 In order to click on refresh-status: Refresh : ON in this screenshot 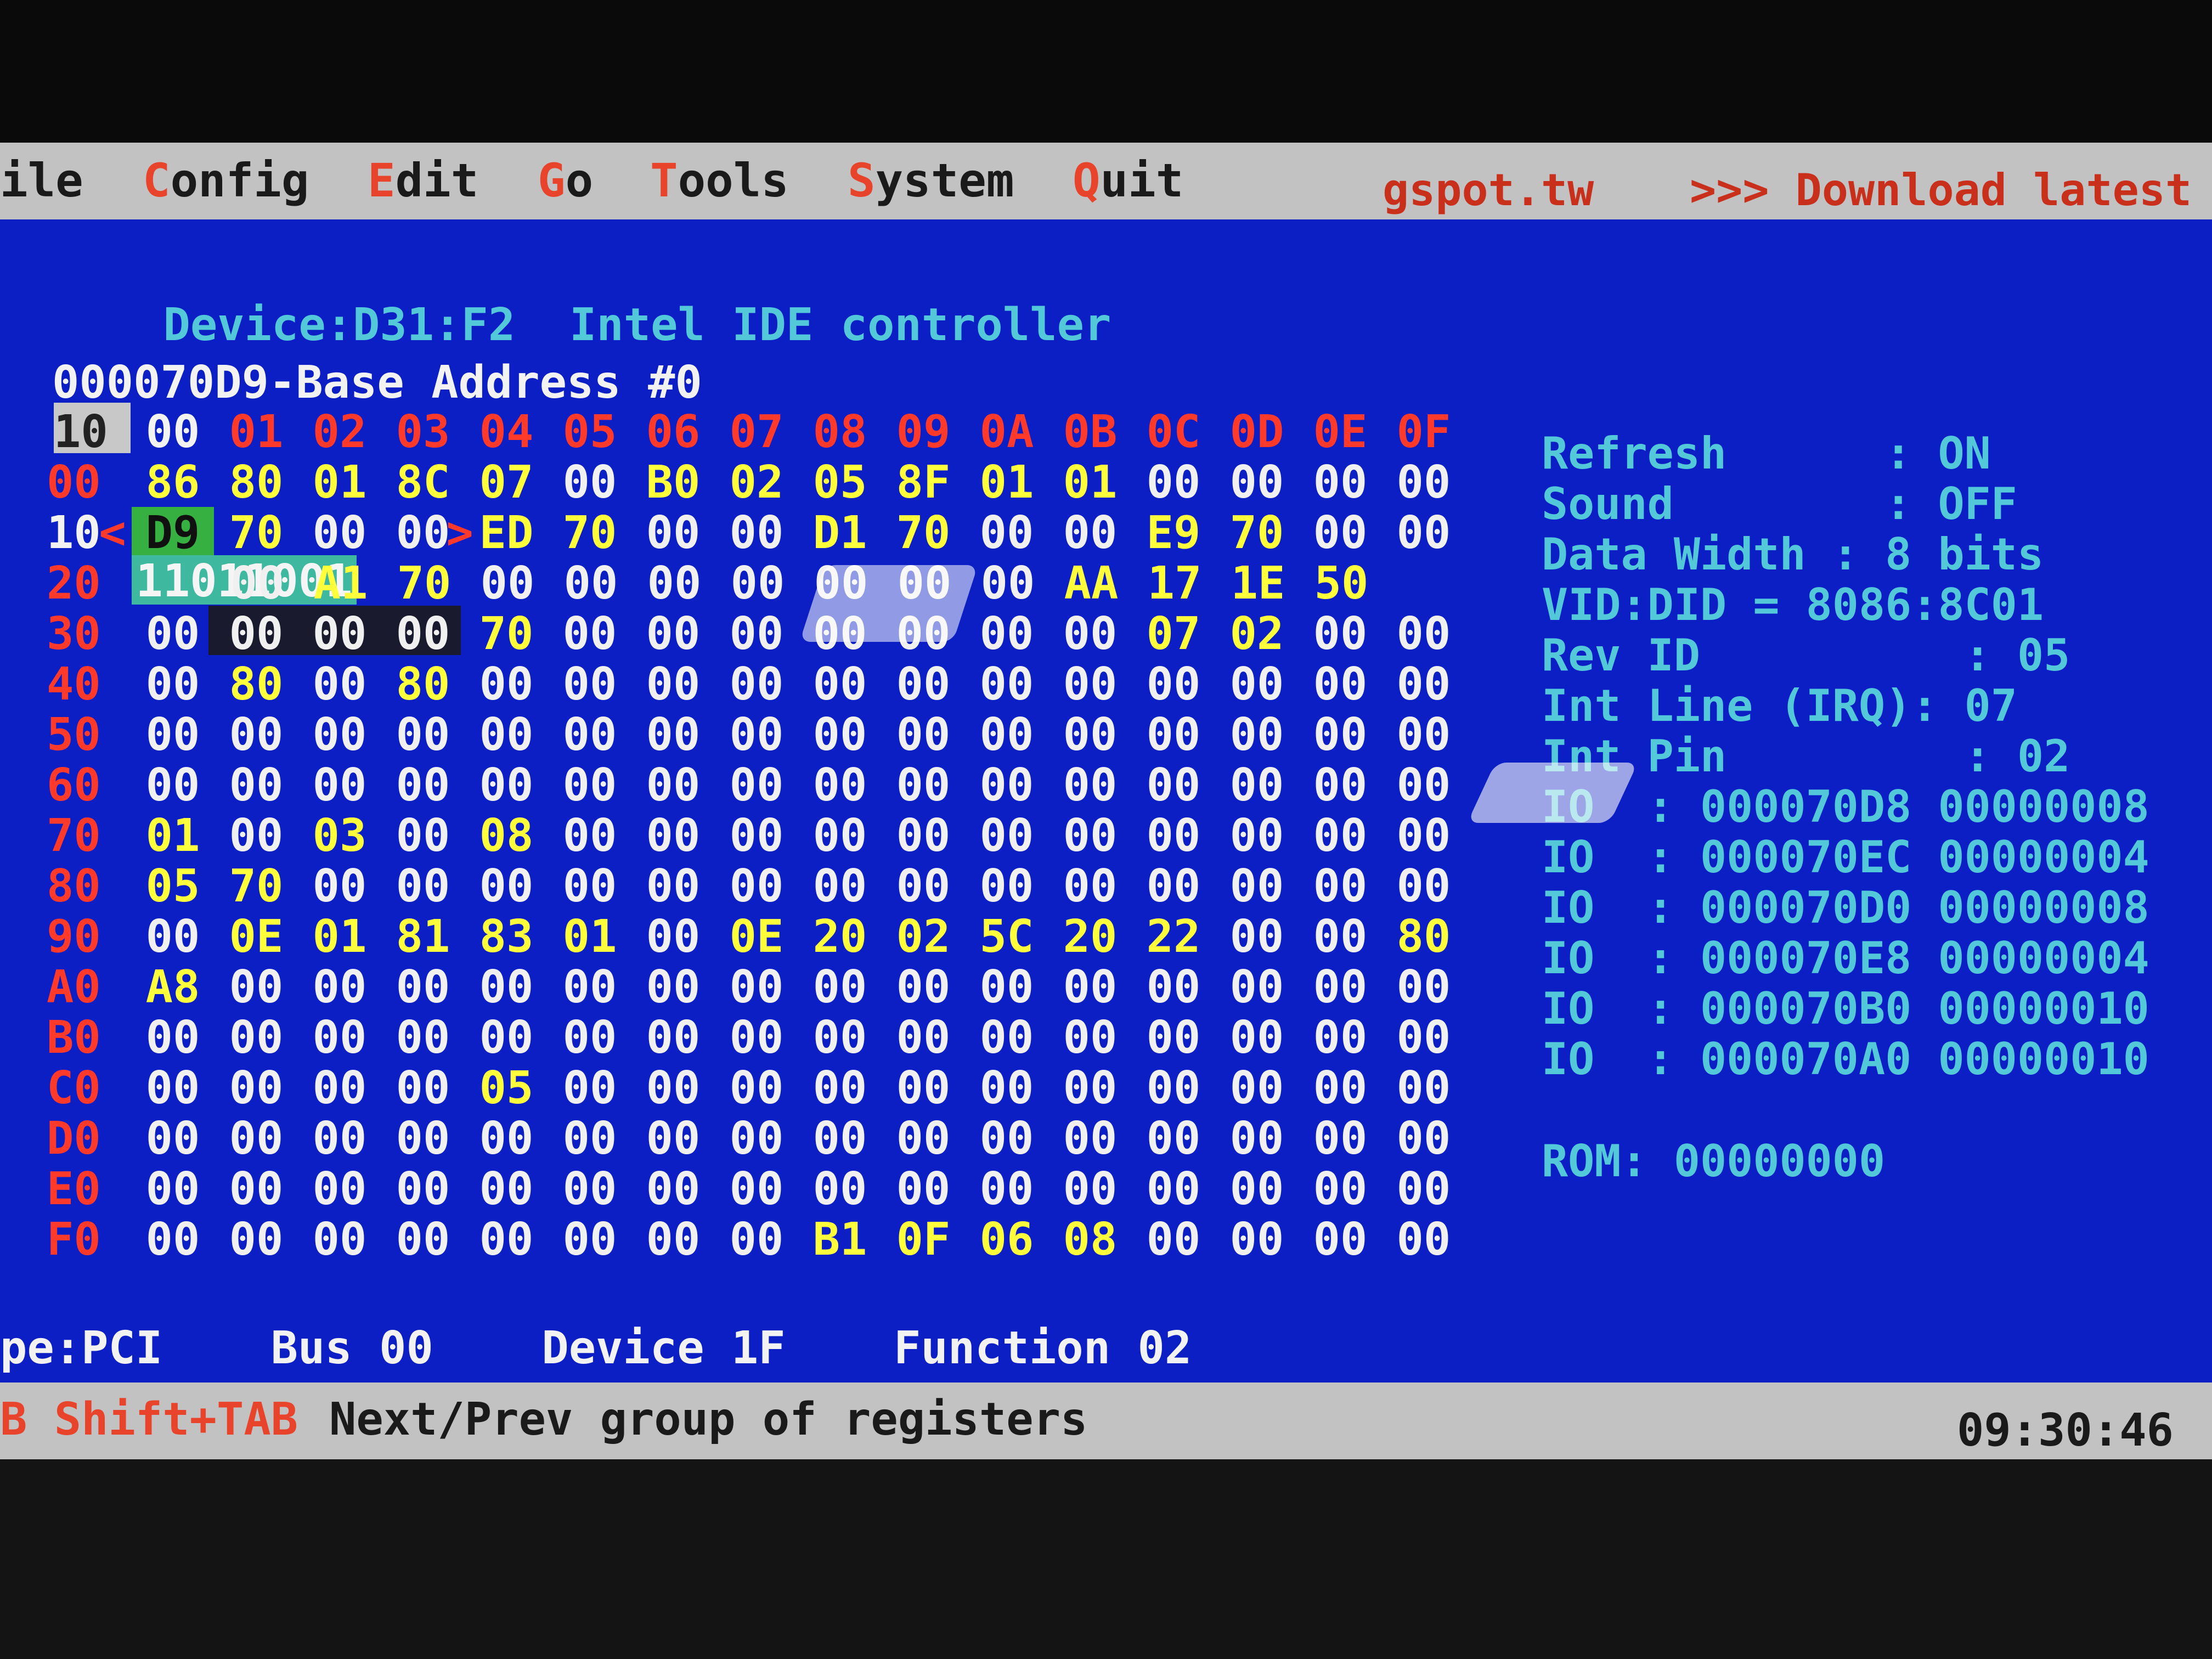, I will do `click(1767, 454)`.